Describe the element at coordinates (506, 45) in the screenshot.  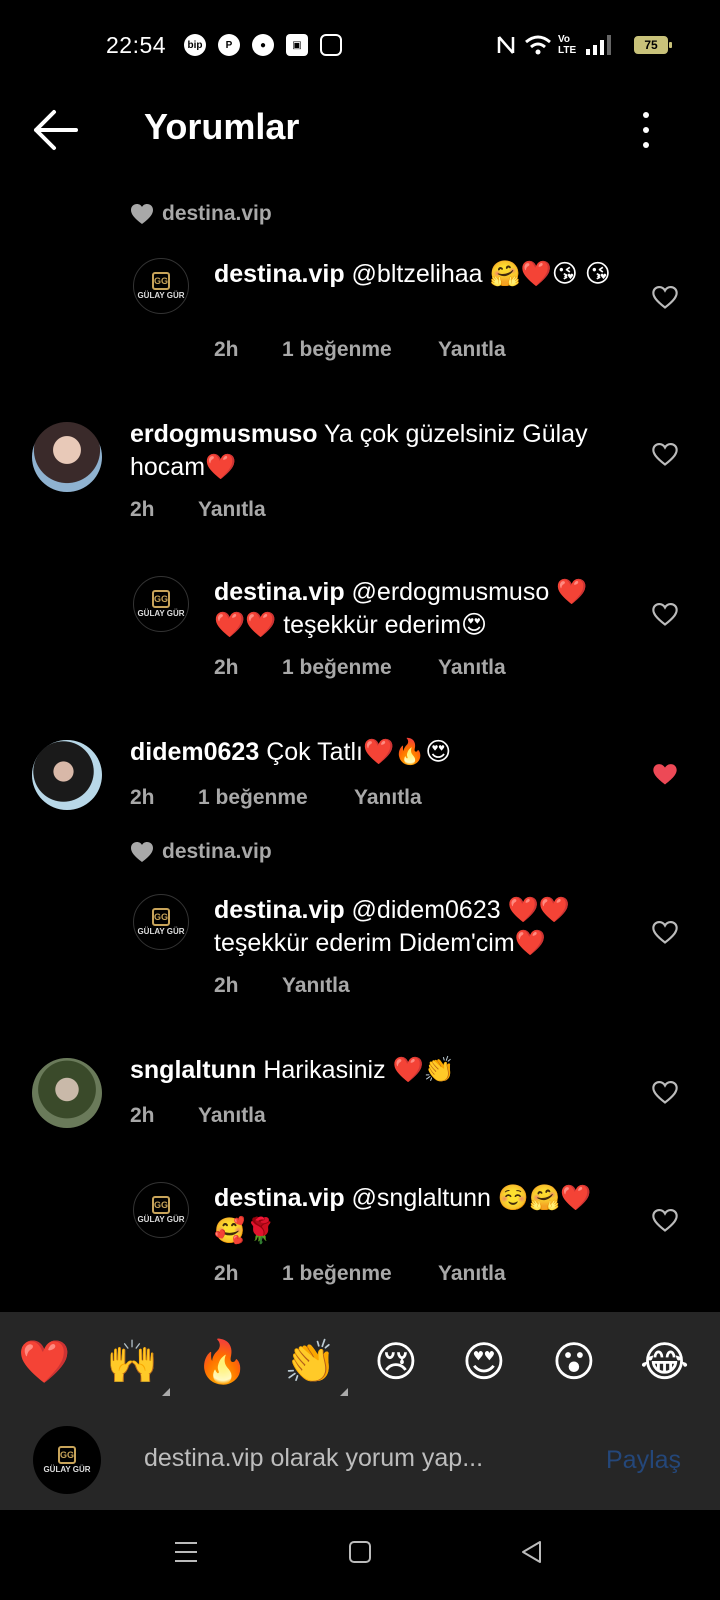
I see `nfc-icon` at that location.